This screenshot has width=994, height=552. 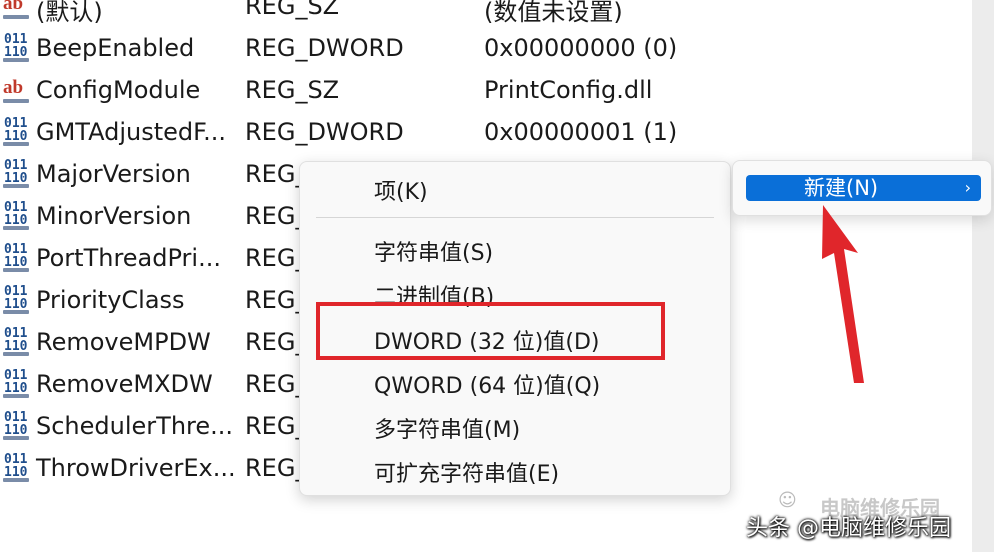 What do you see at coordinates (115, 48) in the screenshot?
I see `value-name: BeepEnabled` at bounding box center [115, 48].